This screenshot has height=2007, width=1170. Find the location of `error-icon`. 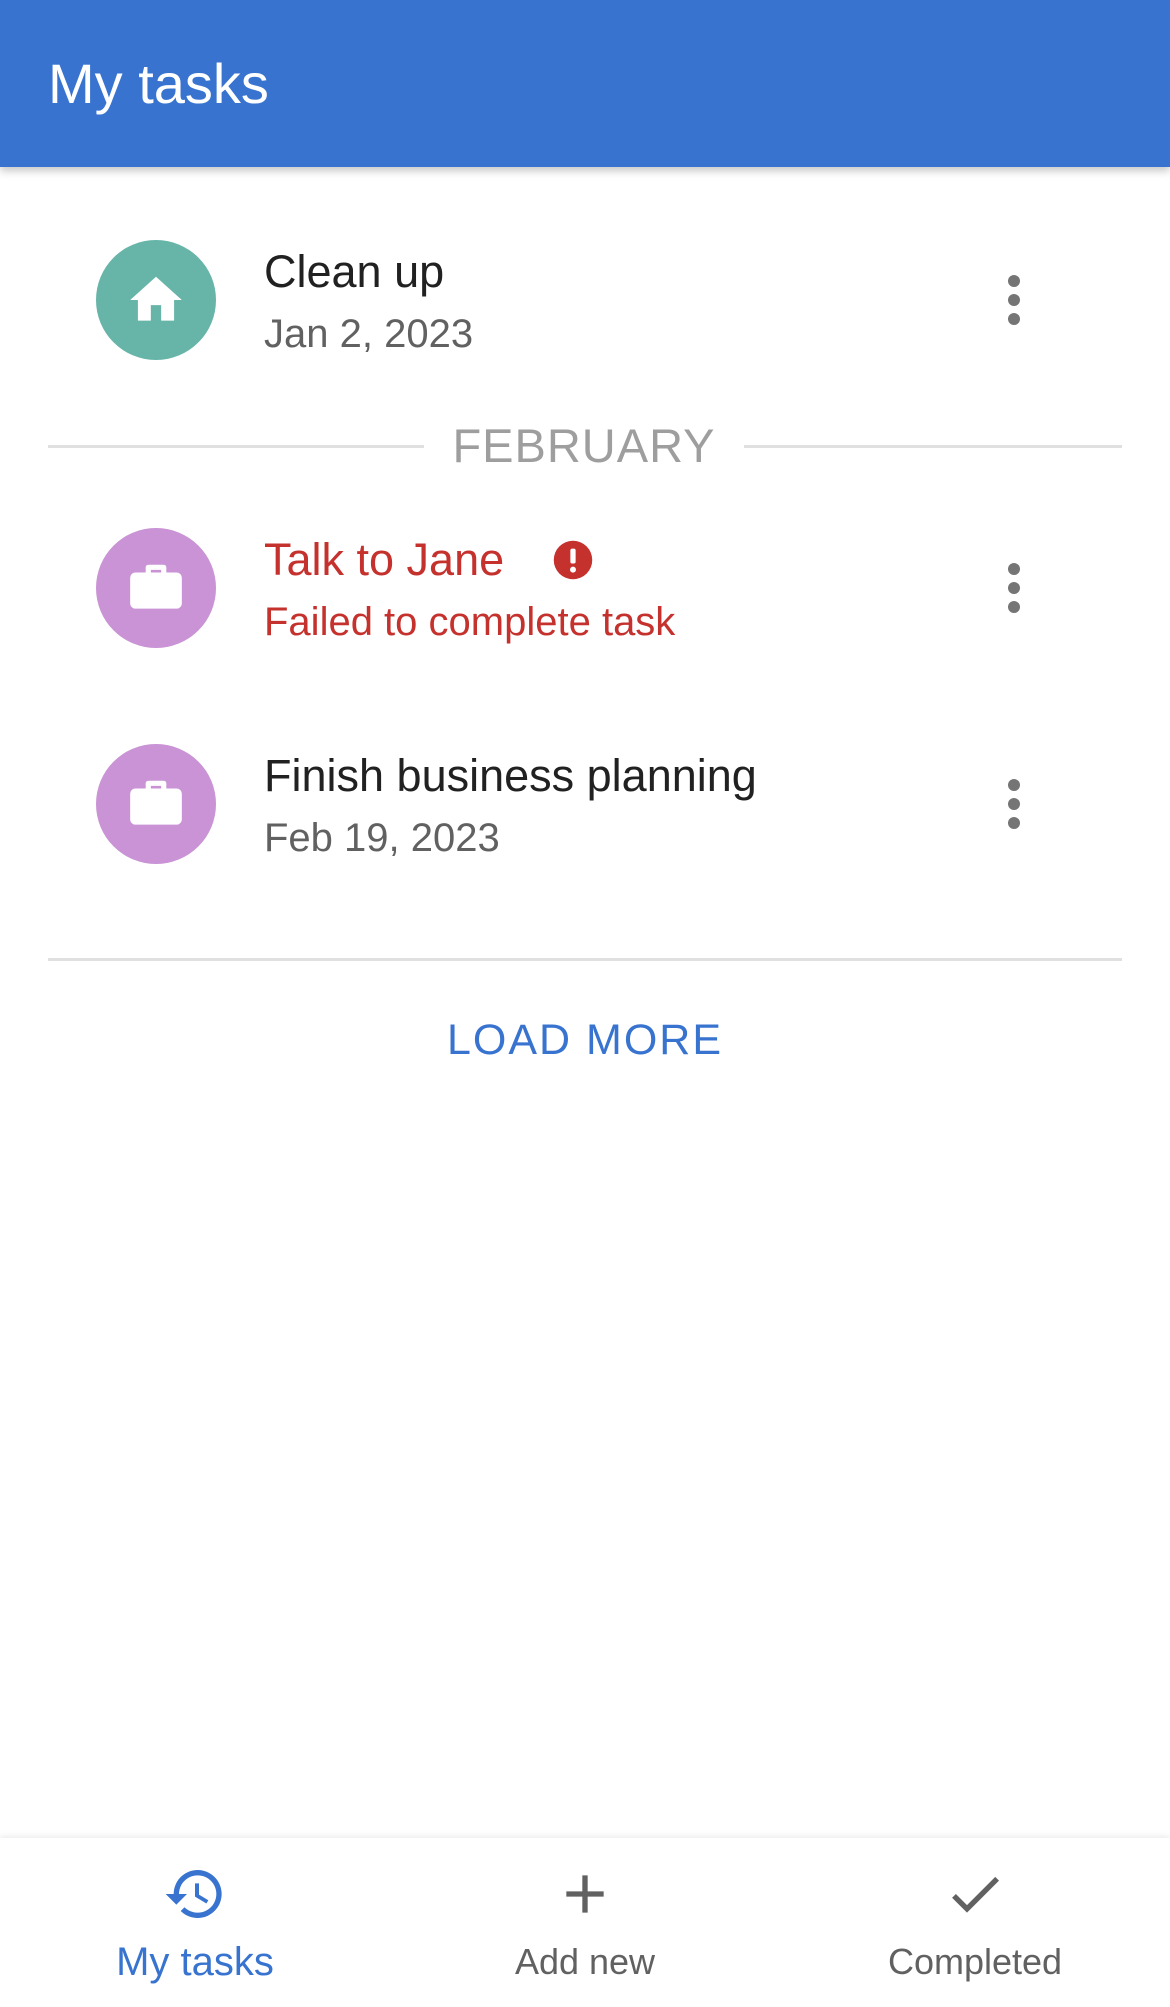

error-icon is located at coordinates (573, 560).